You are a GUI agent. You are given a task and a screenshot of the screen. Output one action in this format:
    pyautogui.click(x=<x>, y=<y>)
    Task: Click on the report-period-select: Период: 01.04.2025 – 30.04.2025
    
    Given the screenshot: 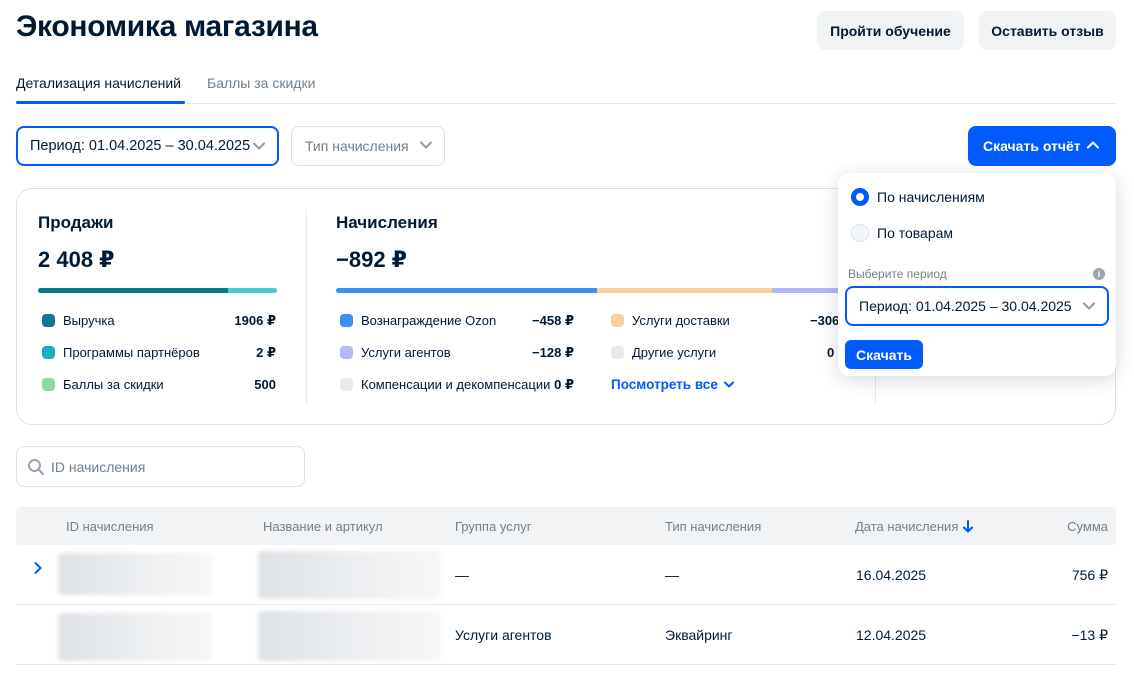 What is the action you would take?
    pyautogui.click(x=977, y=306)
    